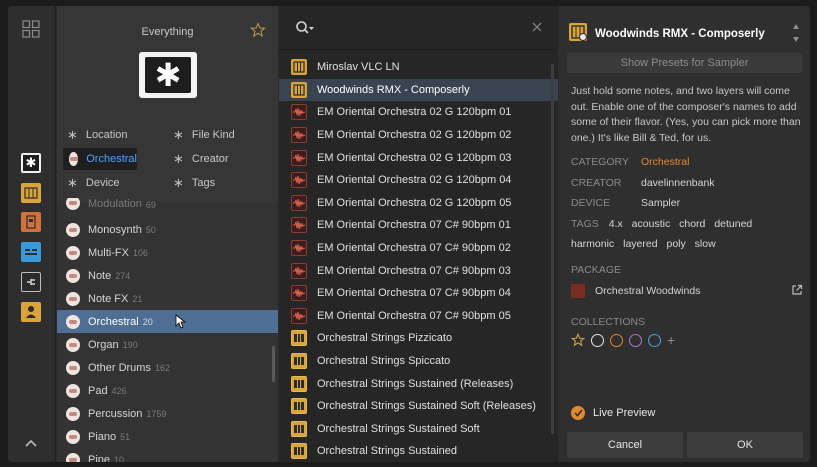 The width and height of the screenshot is (817, 467). Describe the element at coordinates (418, 28) in the screenshot. I see `search-bar` at that location.